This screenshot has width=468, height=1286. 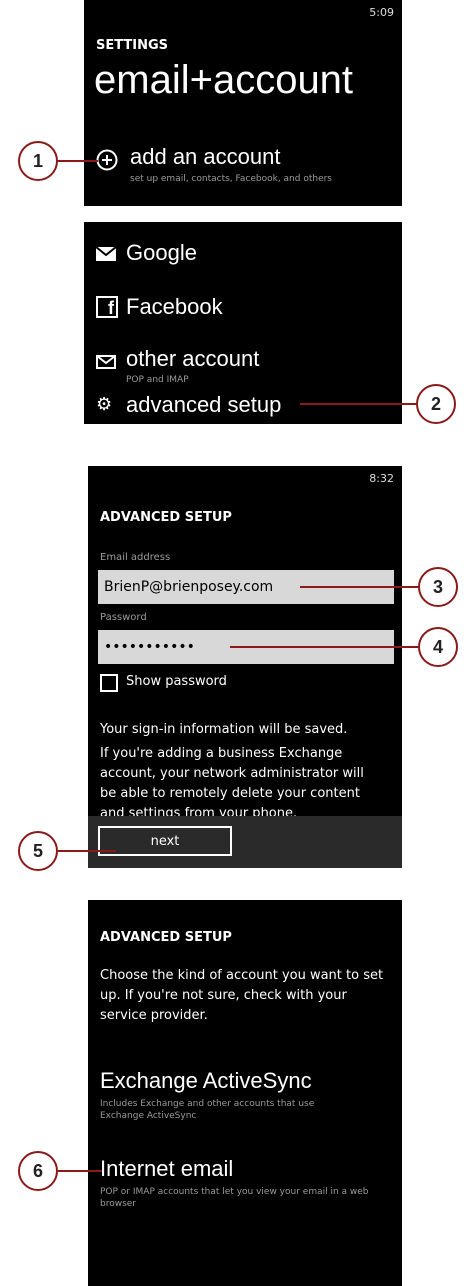 I want to click on envelope-filled-icon, so click(x=106, y=255).